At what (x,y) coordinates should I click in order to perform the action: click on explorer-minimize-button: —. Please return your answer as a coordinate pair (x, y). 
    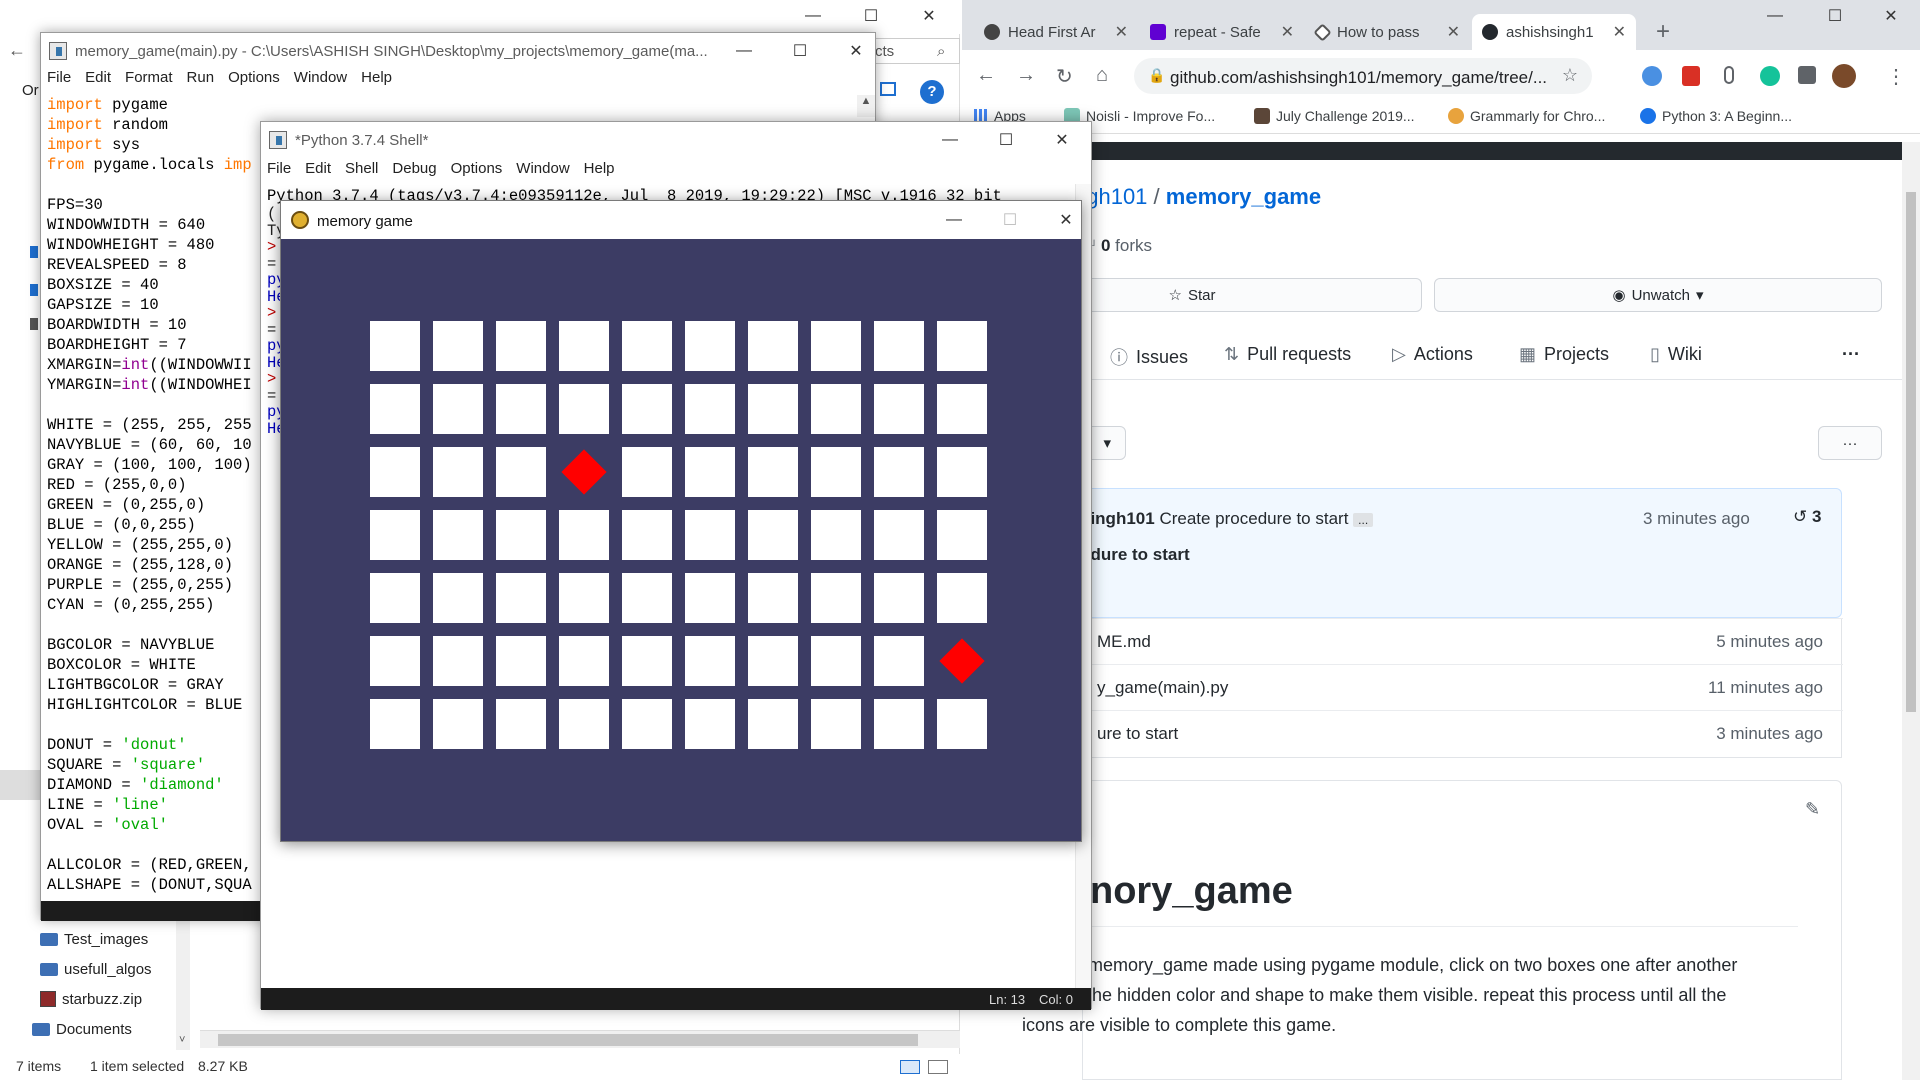
    Looking at the image, I should click on (813, 16).